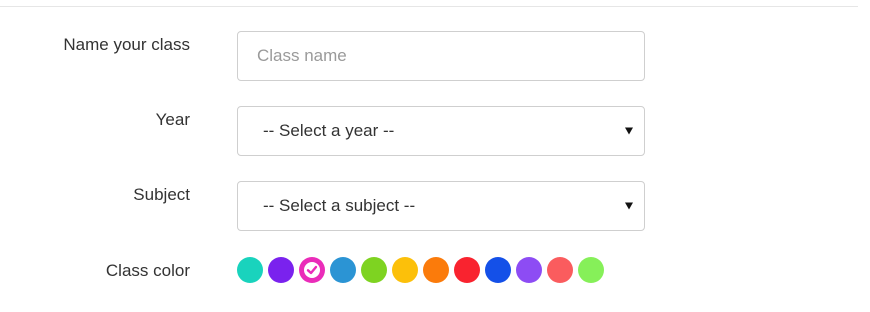 The image size is (870, 312). I want to click on checkmark-icon, so click(312, 270).